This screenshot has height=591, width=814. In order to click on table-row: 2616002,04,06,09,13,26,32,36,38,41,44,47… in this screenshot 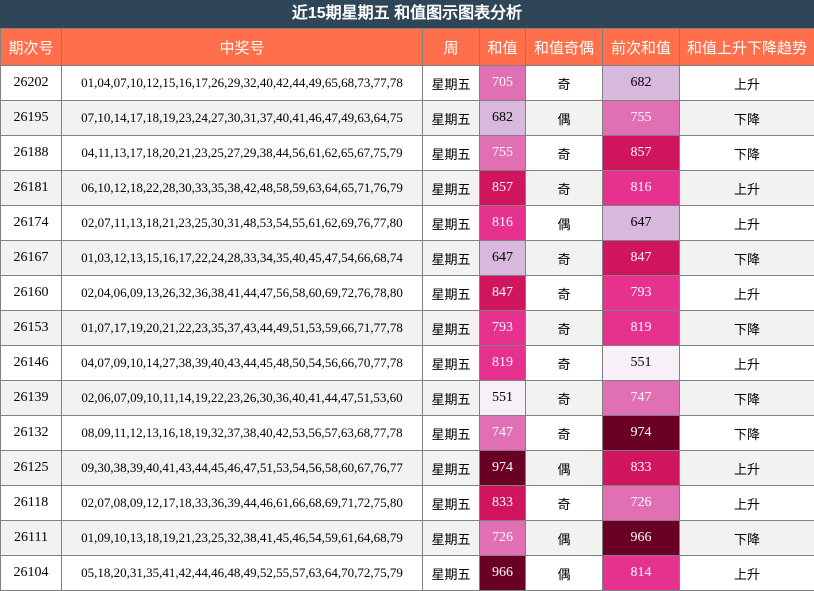, I will do `click(407, 293)`.